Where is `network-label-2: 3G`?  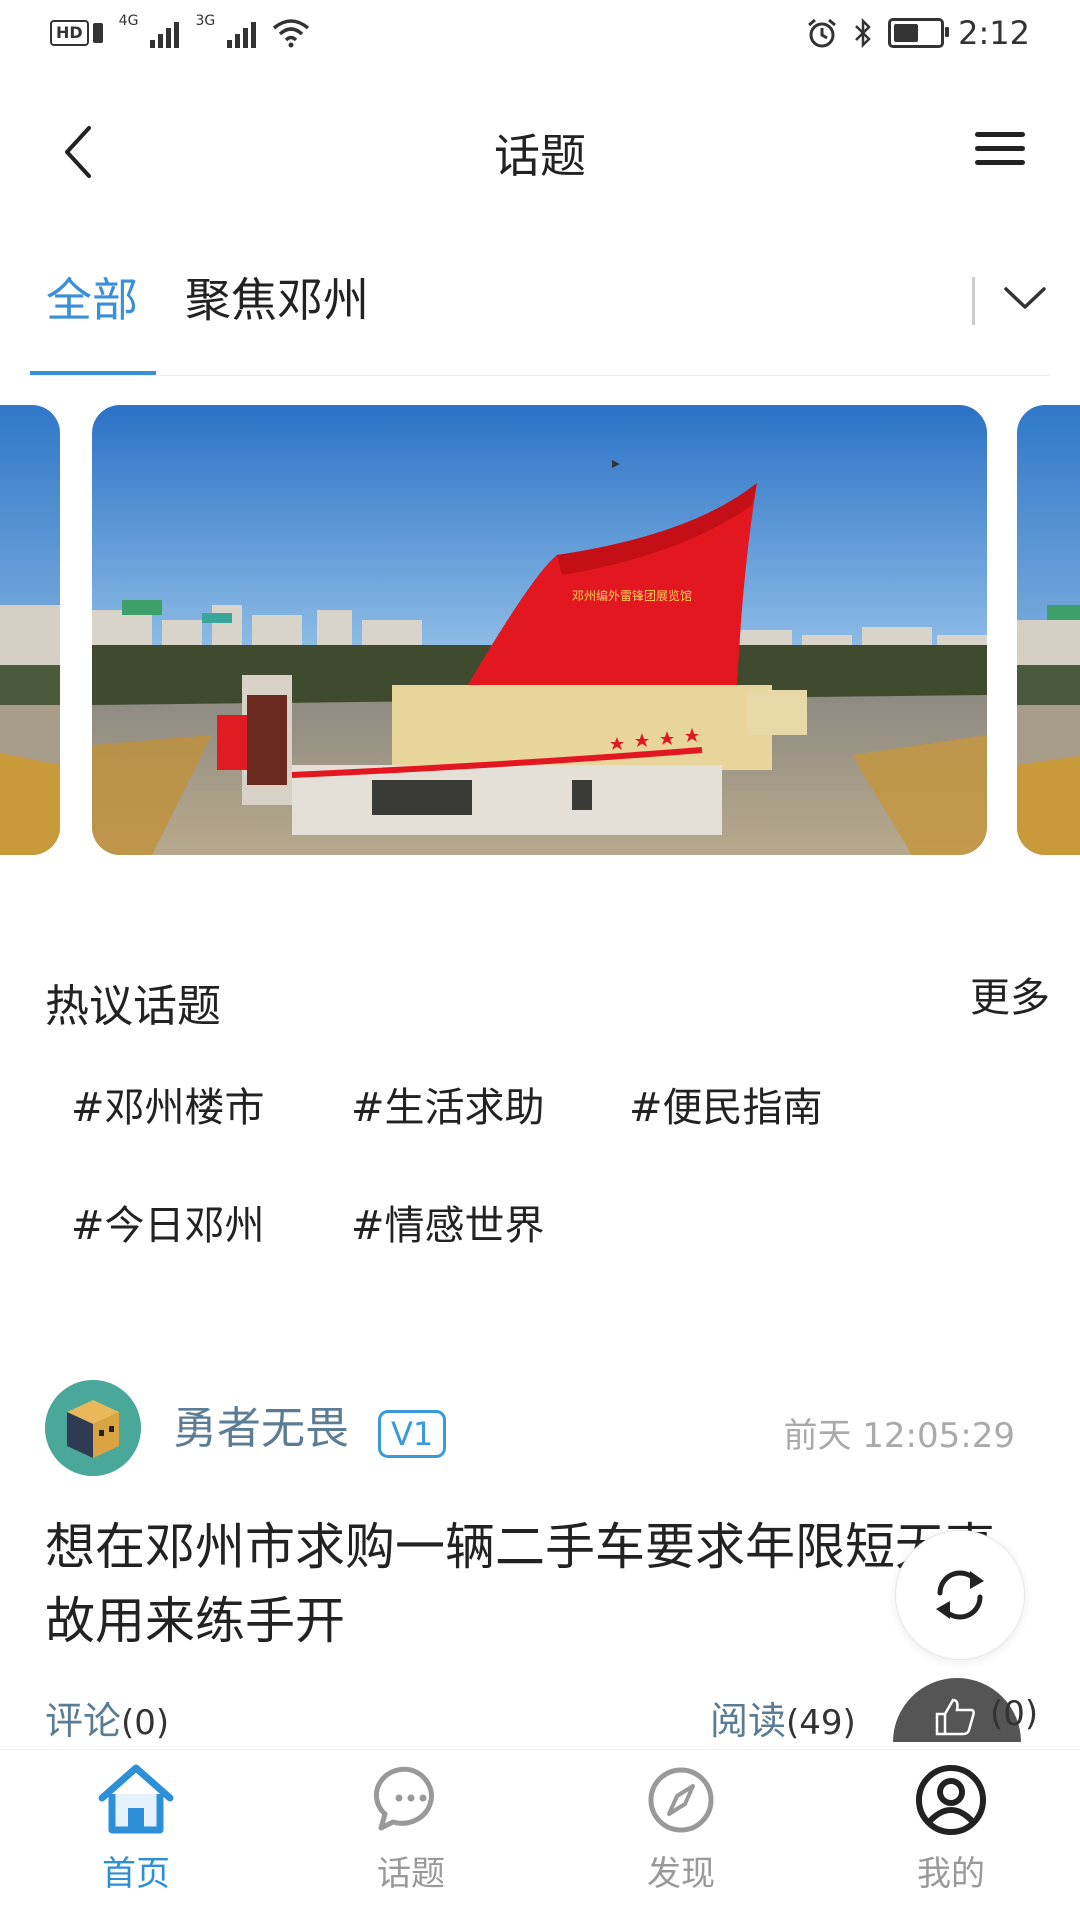 network-label-2: 3G is located at coordinates (205, 21).